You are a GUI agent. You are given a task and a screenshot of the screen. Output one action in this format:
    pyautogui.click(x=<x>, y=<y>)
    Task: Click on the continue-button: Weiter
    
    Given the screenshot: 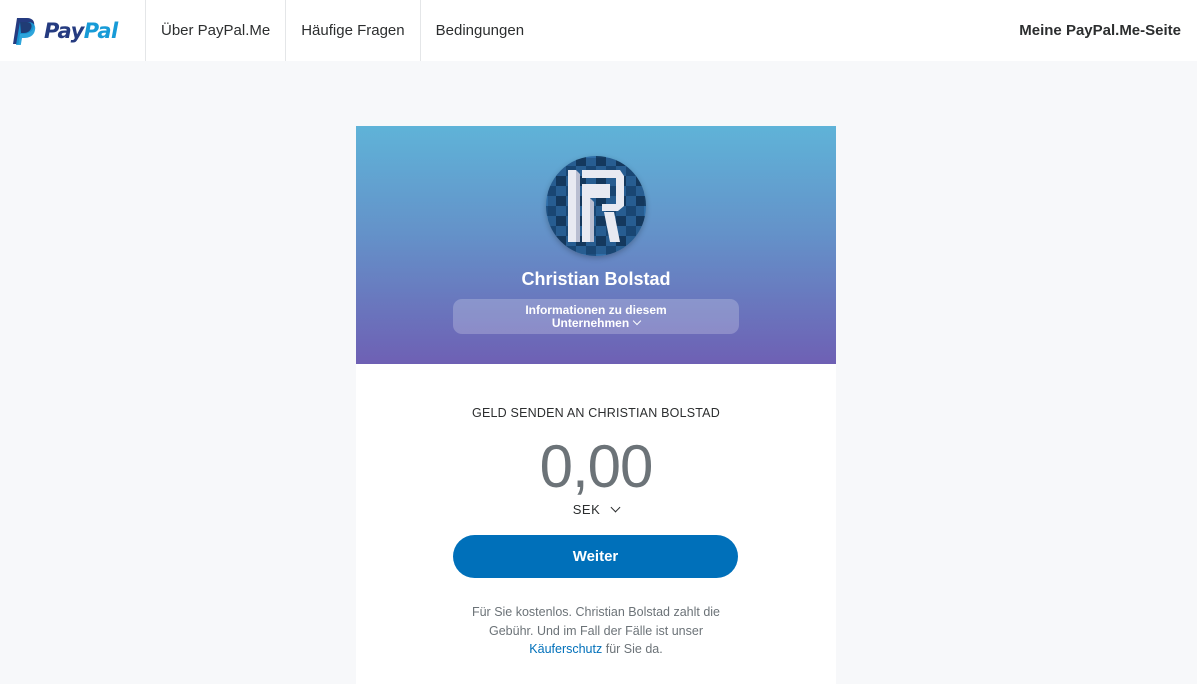 What is the action you would take?
    pyautogui.click(x=595, y=556)
    